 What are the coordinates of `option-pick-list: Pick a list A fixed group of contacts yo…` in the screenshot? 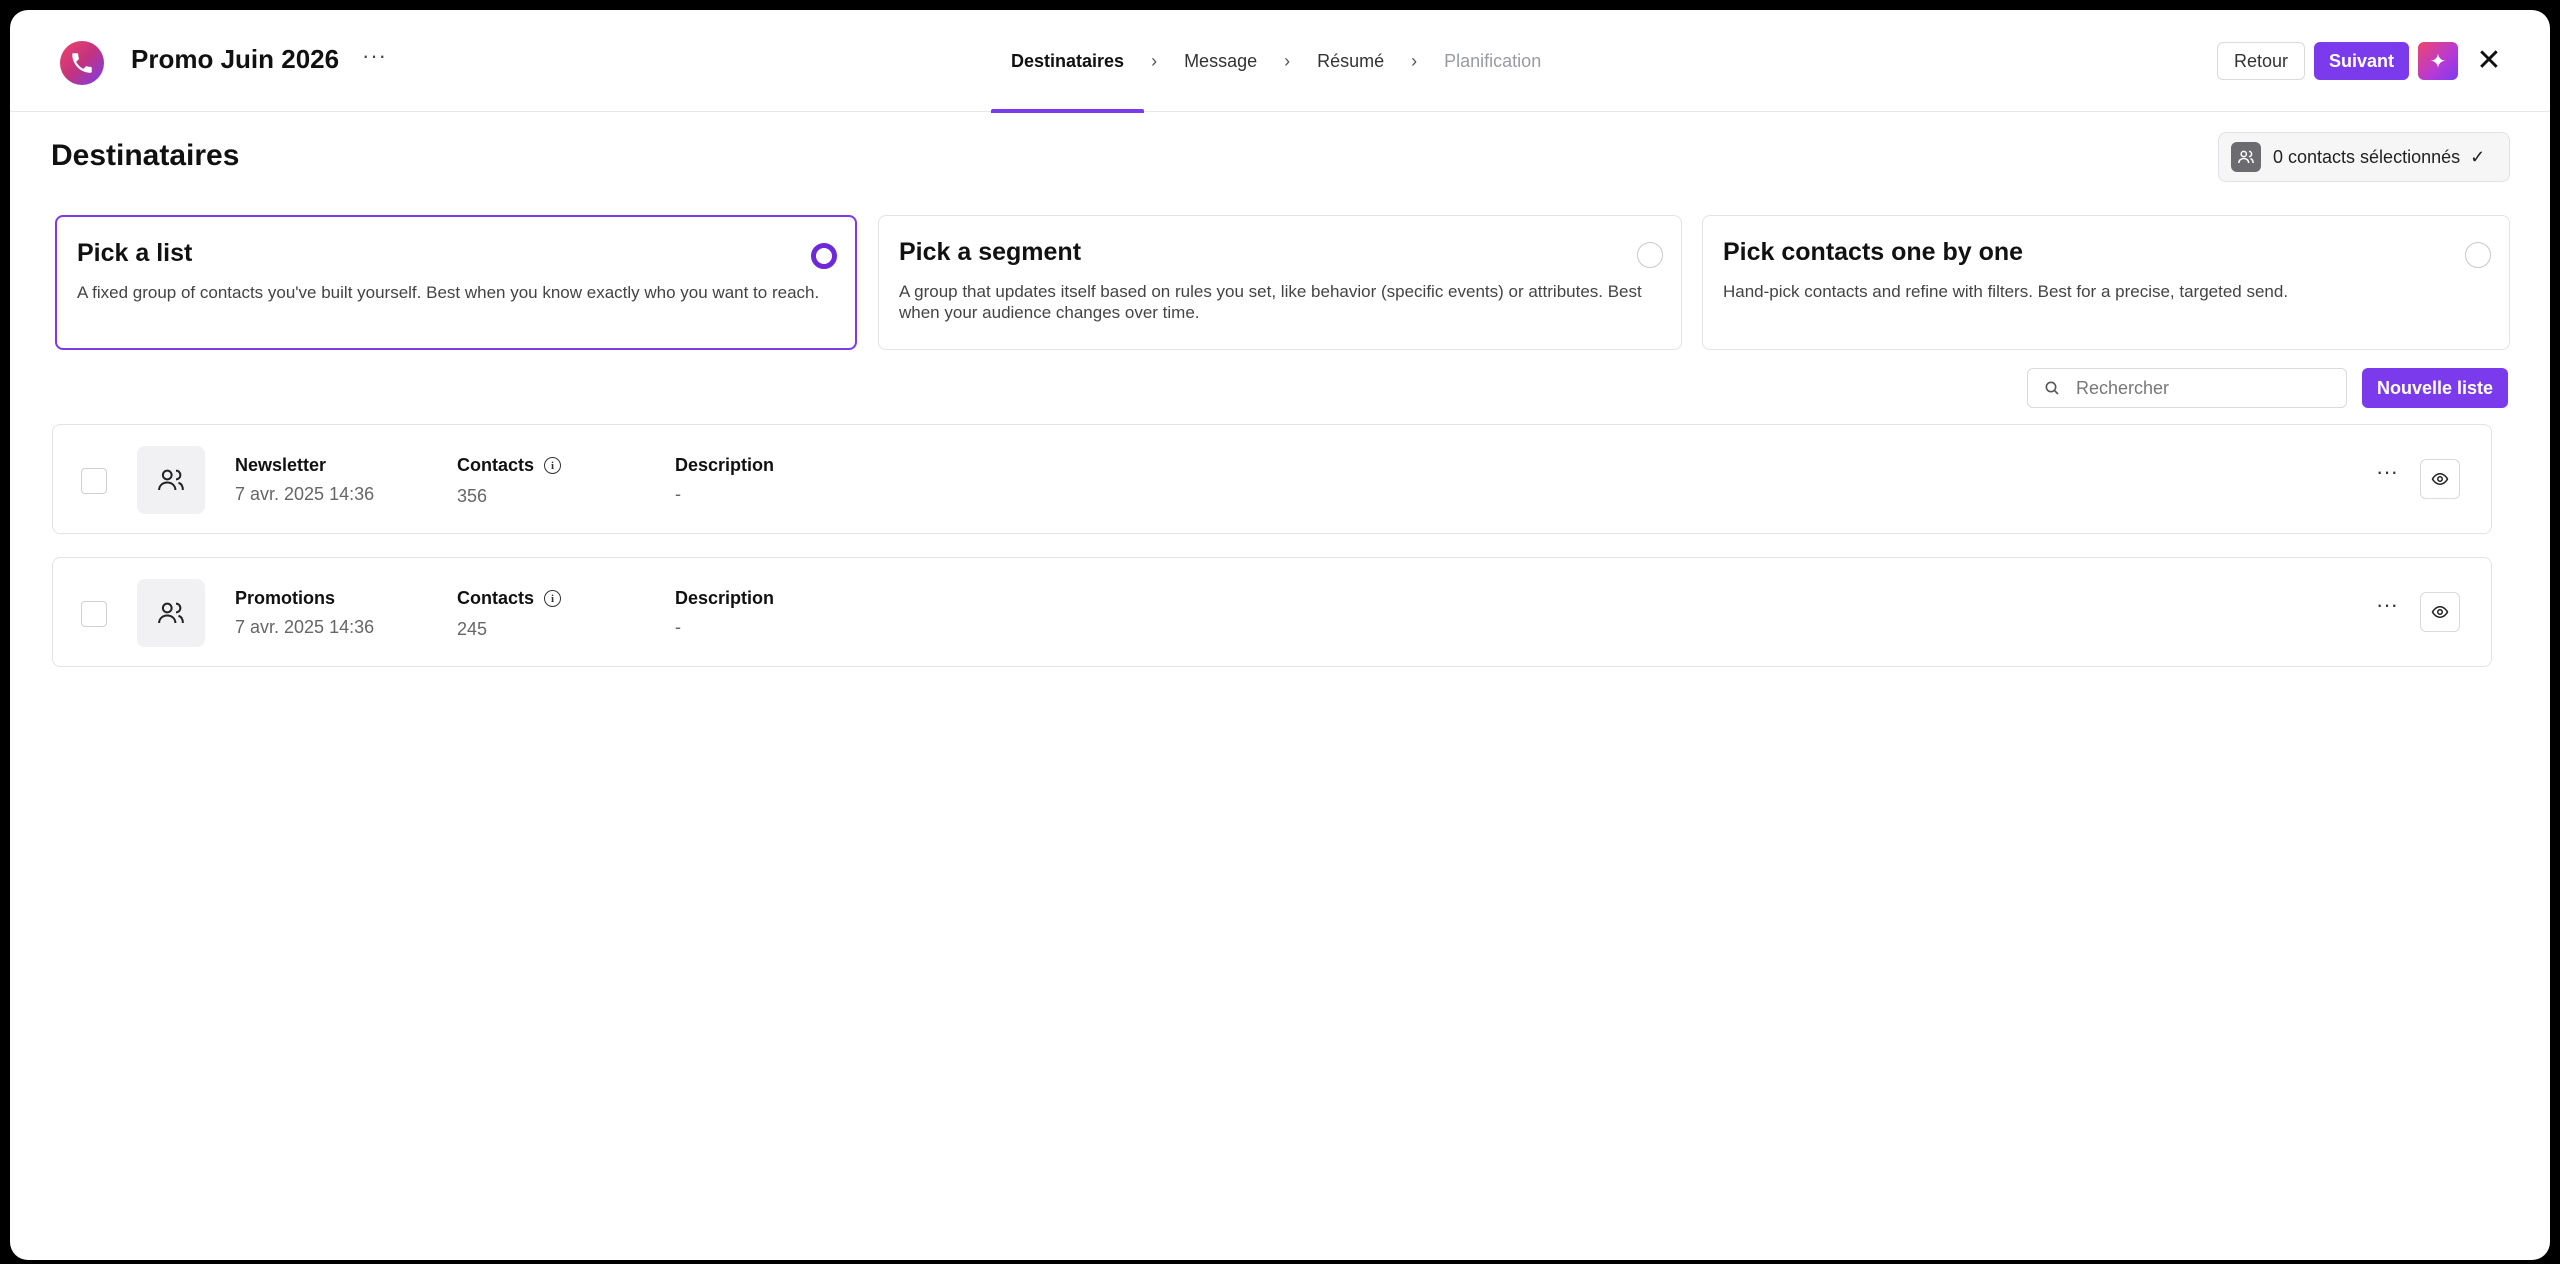 It's located at (456, 282).